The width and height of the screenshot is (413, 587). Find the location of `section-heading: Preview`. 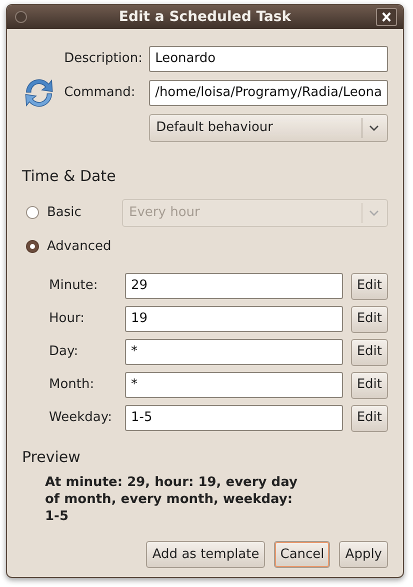

section-heading: Preview is located at coordinates (52, 457).